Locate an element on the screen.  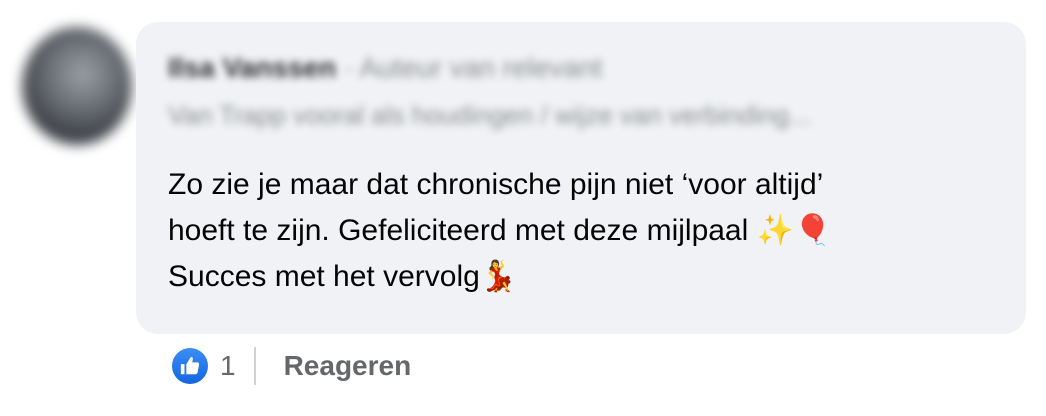
author-meta: · Auteur van relevant is located at coordinates (473, 67).